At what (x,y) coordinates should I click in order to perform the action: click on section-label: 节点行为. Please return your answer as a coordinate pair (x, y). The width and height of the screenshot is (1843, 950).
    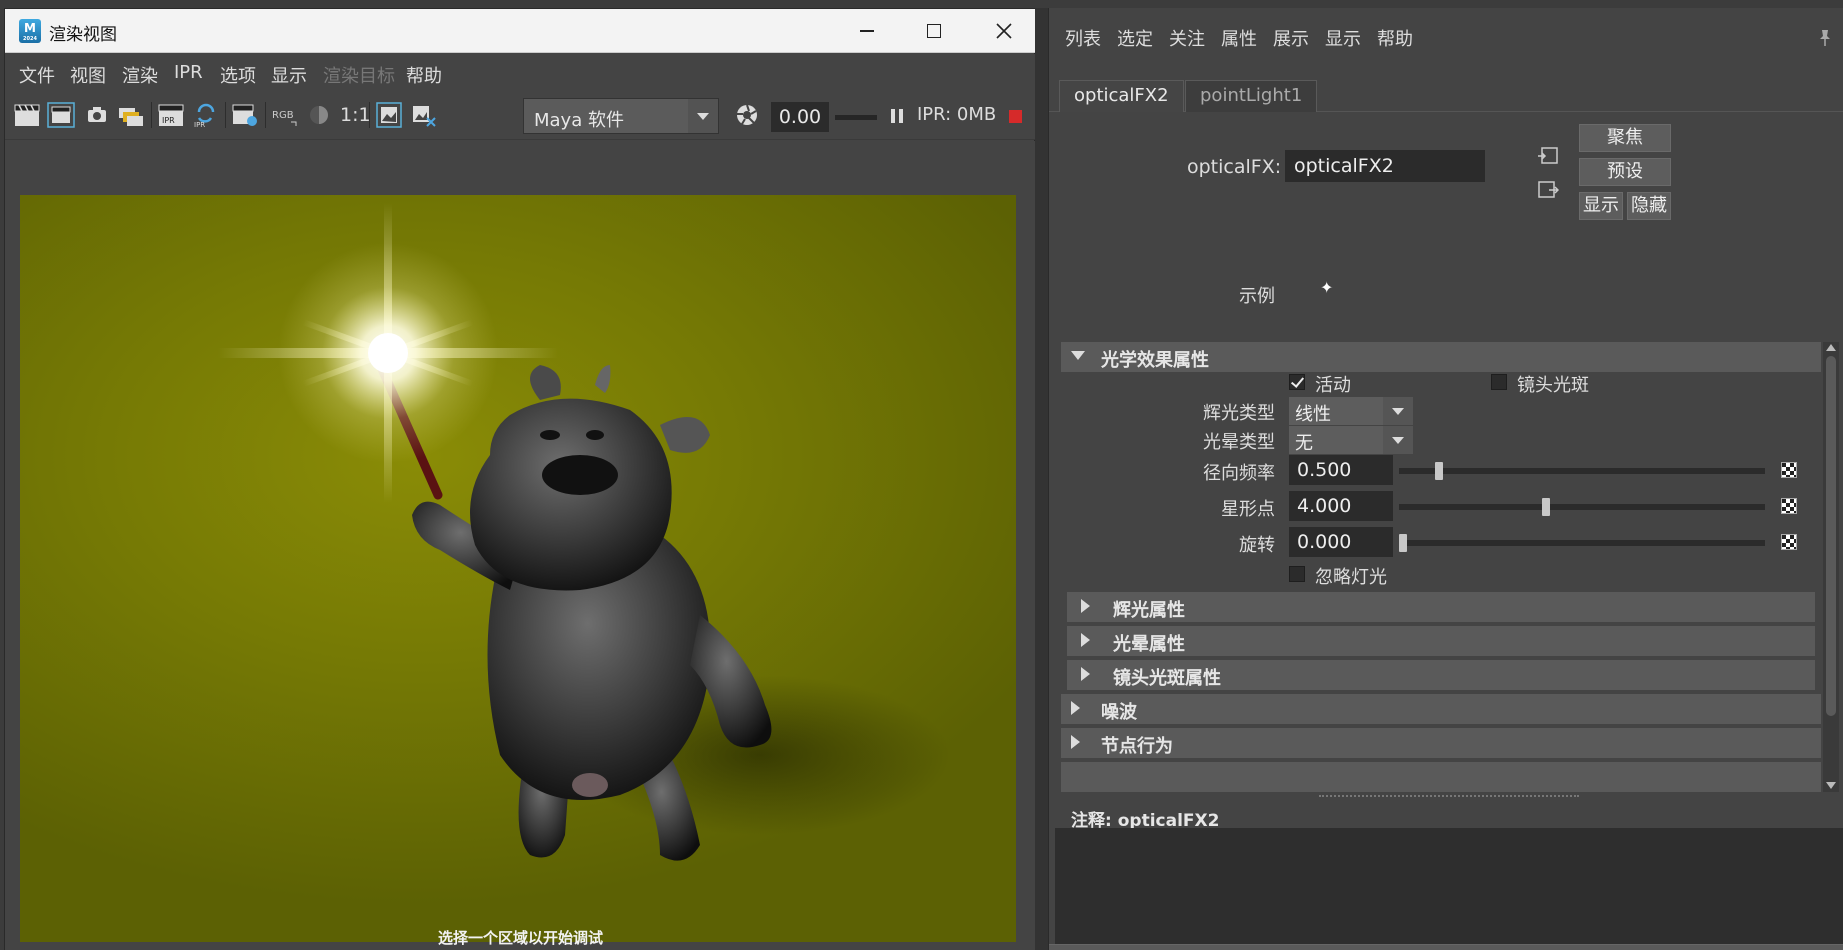
    Looking at the image, I should click on (1137, 746).